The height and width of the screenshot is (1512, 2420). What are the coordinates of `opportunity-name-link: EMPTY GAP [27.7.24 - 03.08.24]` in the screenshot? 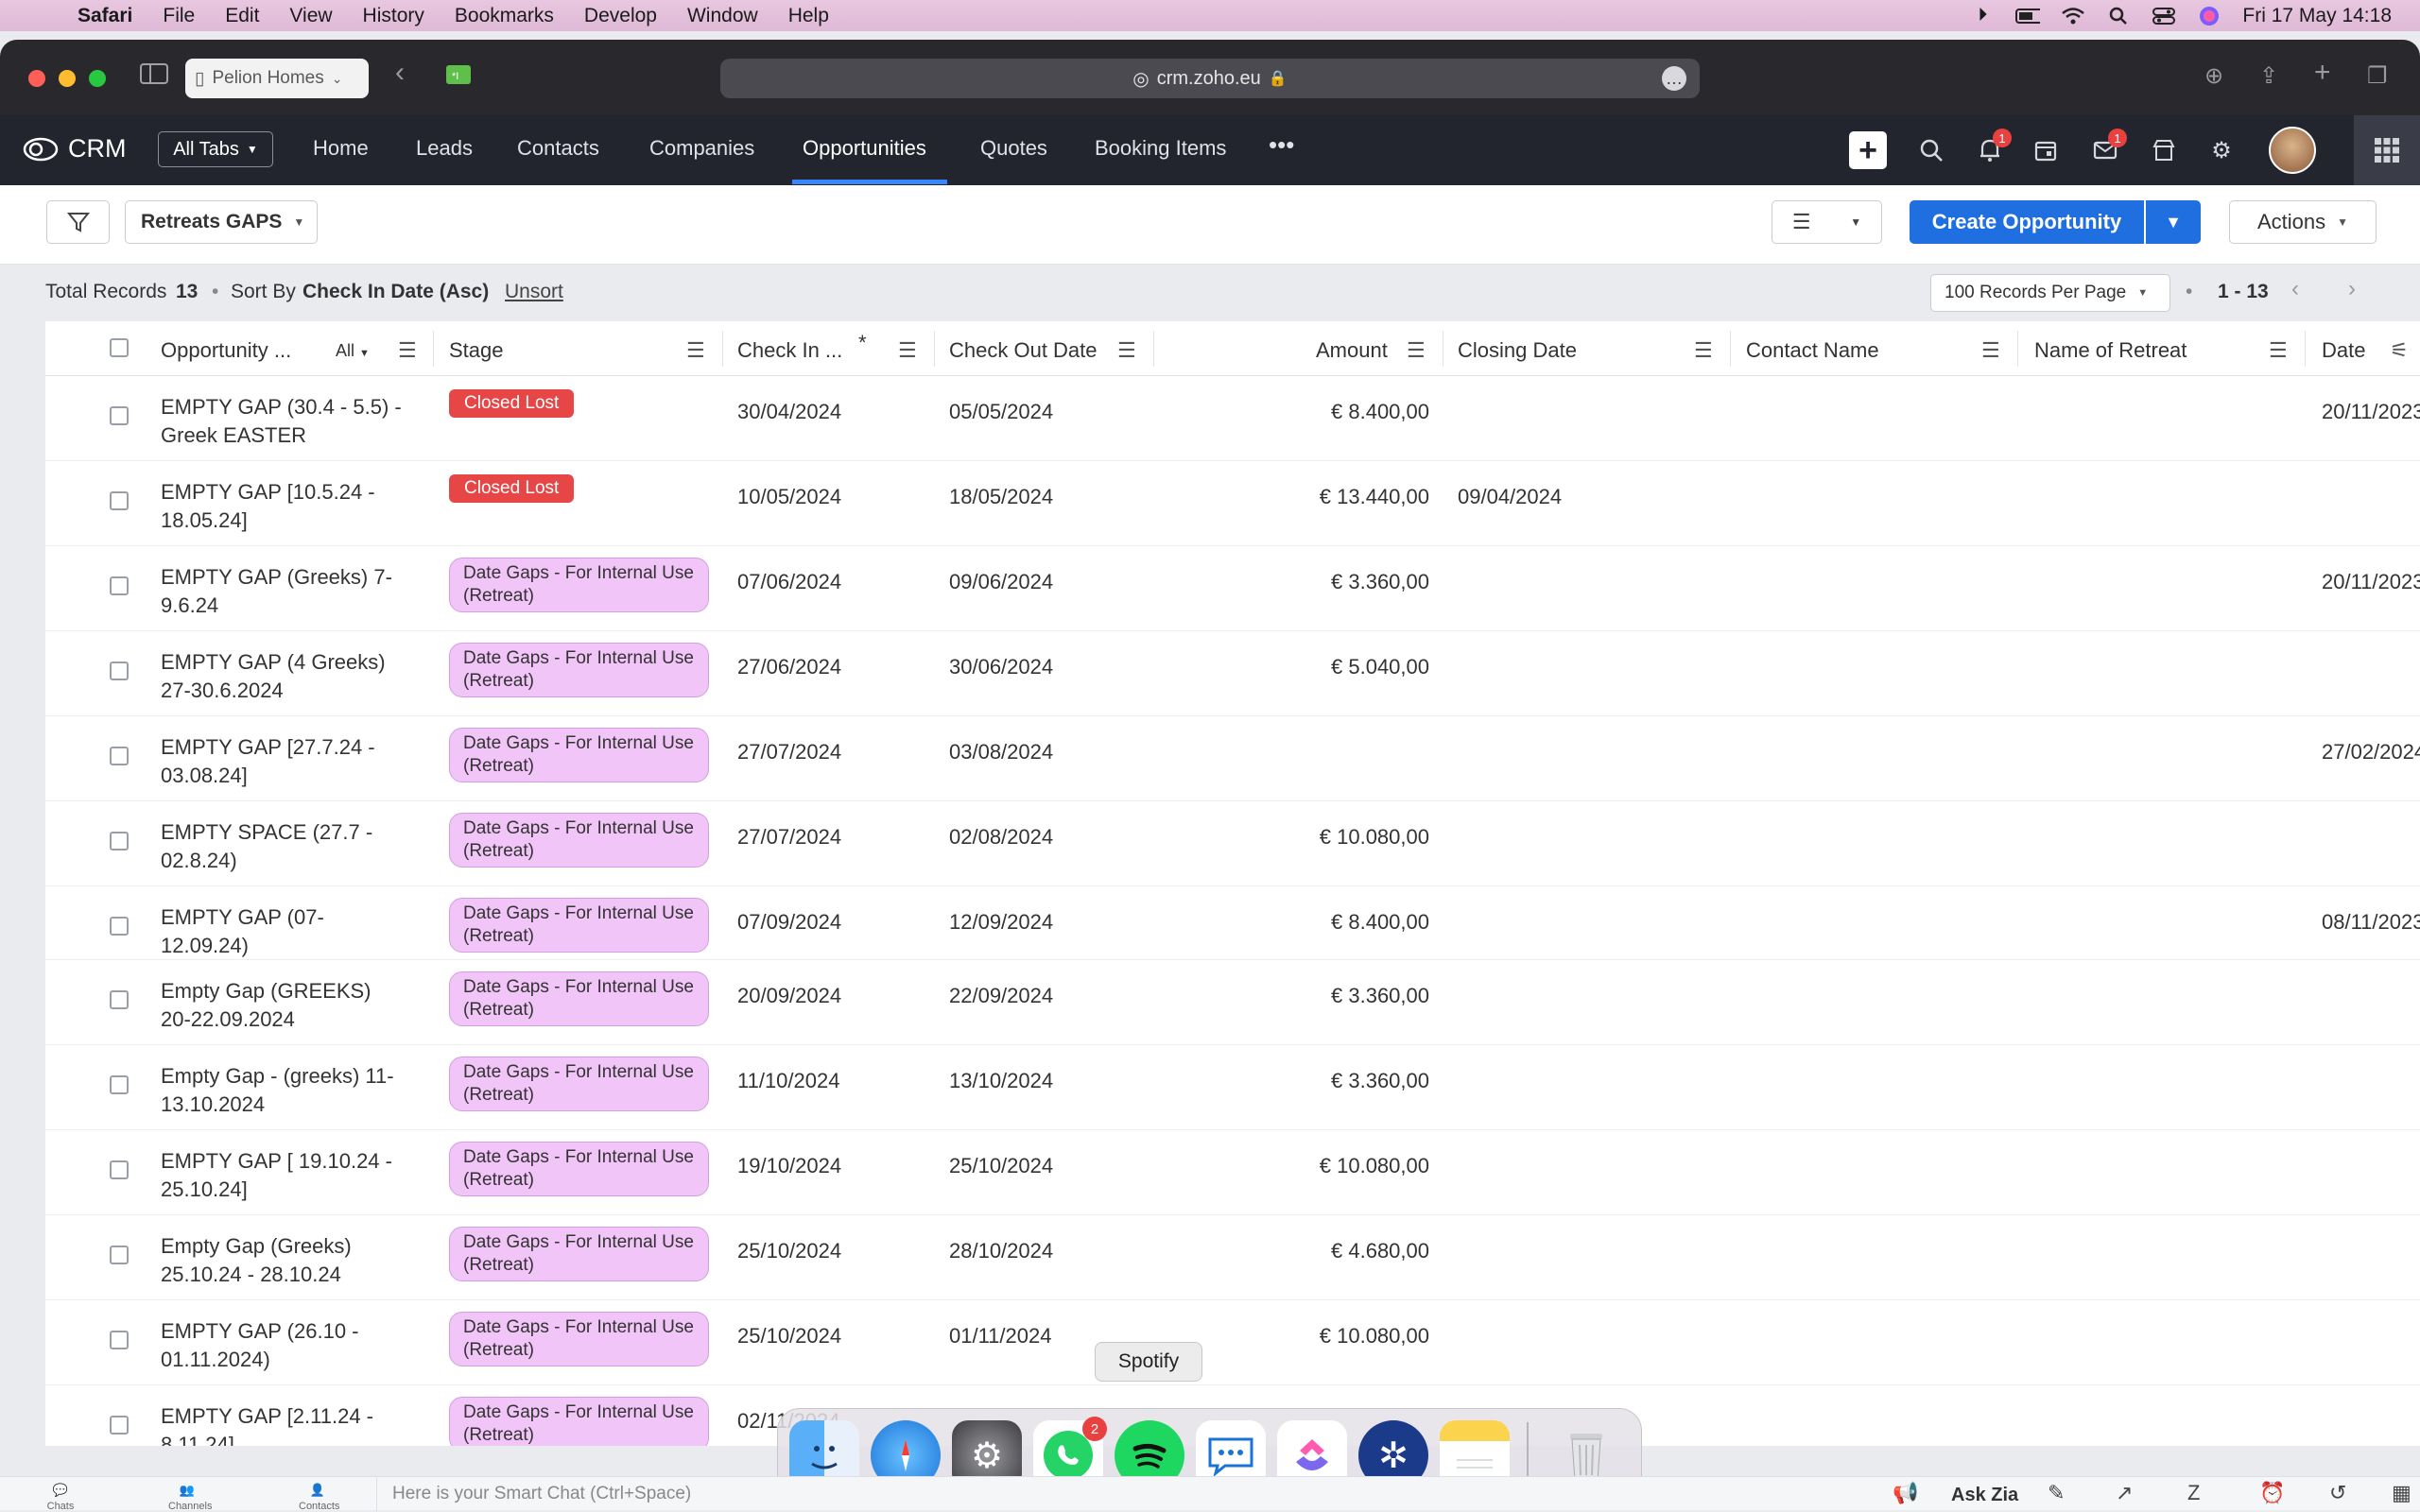 It's located at (283, 761).